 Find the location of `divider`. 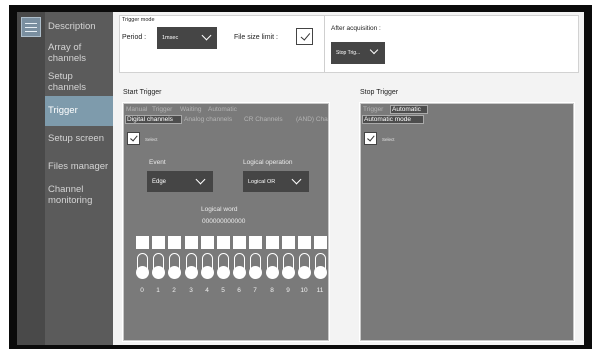

divider is located at coordinates (324, 44).